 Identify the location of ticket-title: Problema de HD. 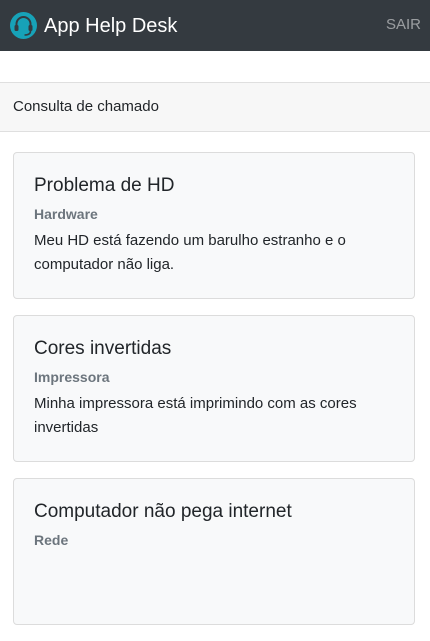
(104, 185).